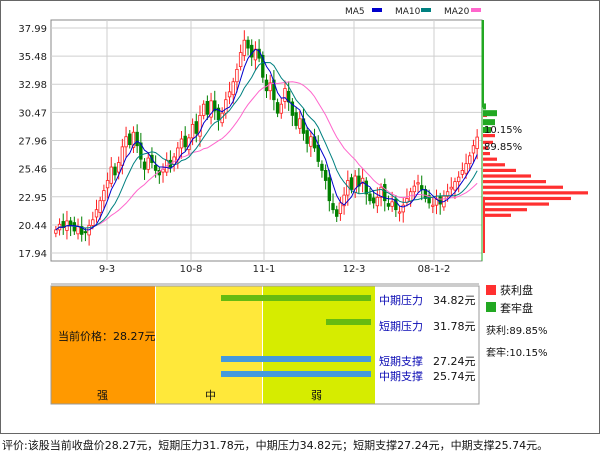 The height and width of the screenshot is (456, 601). Describe the element at coordinates (102, 395) in the screenshot. I see `zone-strong-label: 强` at that location.